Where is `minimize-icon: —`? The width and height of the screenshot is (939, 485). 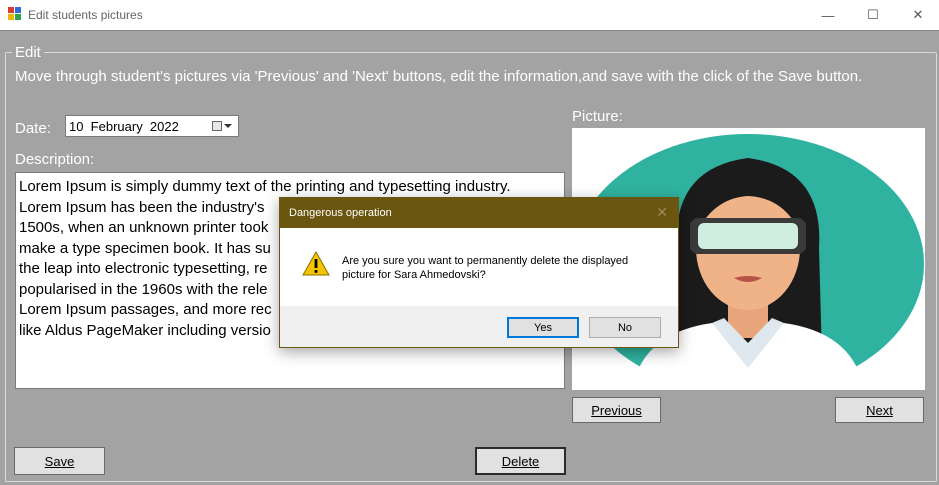
minimize-icon: — is located at coordinates (828, 15).